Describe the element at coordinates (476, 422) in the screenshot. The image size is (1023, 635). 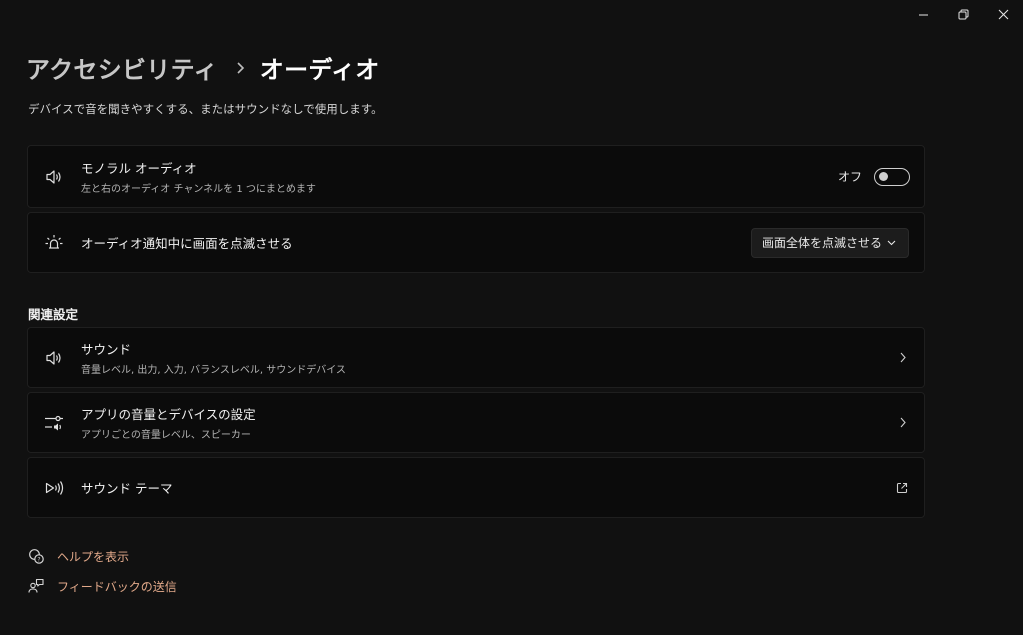
I see `related-item-app-volume: アプリの音量とデバイスの設定 アプリごとの音量レベル、スピーカー` at that location.